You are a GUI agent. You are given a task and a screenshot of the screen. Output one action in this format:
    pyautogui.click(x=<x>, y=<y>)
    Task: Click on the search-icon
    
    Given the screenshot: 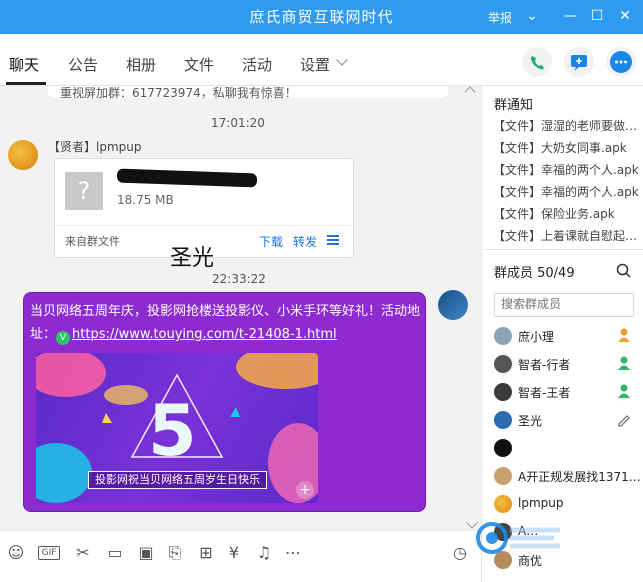 What is the action you would take?
    pyautogui.click(x=624, y=271)
    